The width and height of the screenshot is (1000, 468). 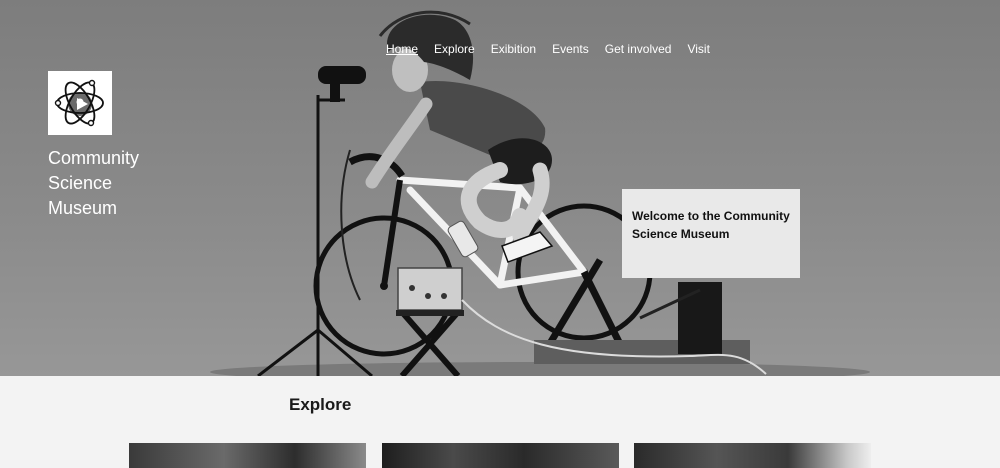 I want to click on nav-events: Events, so click(x=570, y=49).